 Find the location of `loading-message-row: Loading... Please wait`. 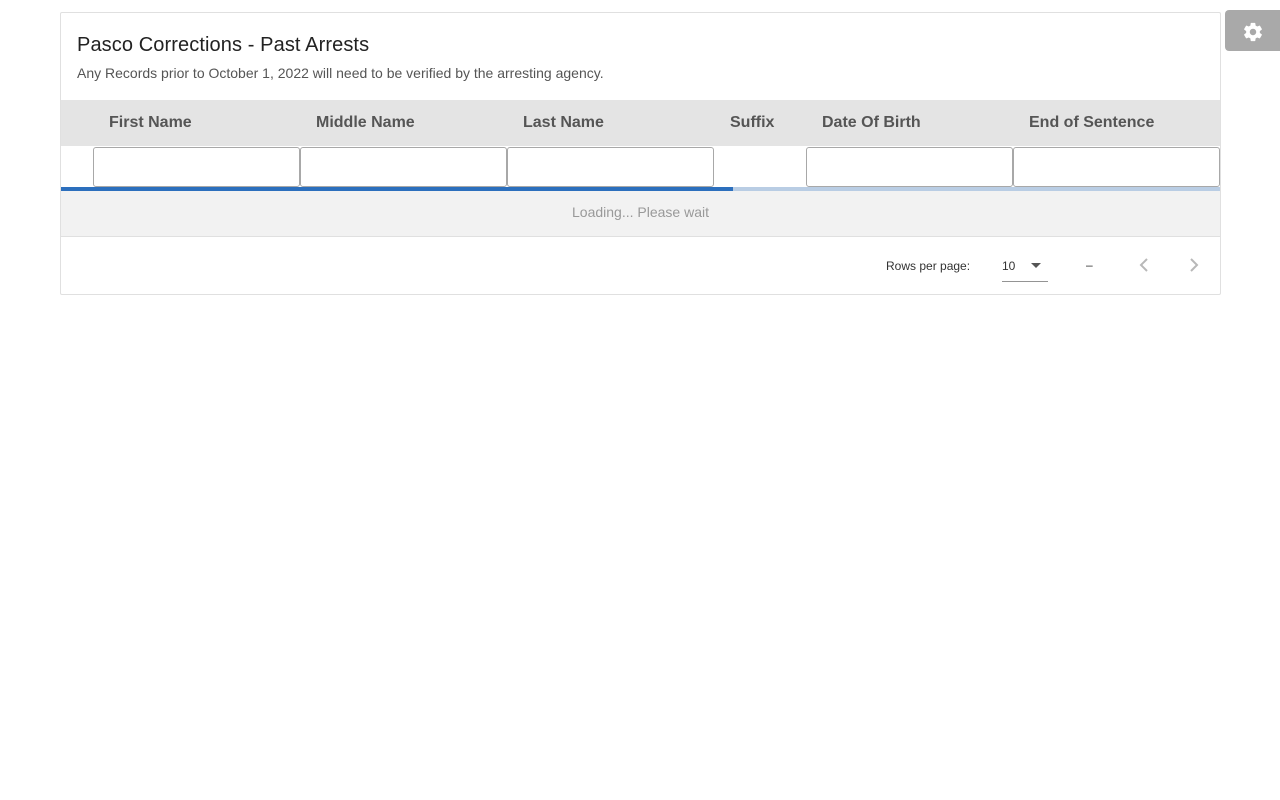

loading-message-row: Loading... Please wait is located at coordinates (640, 214).